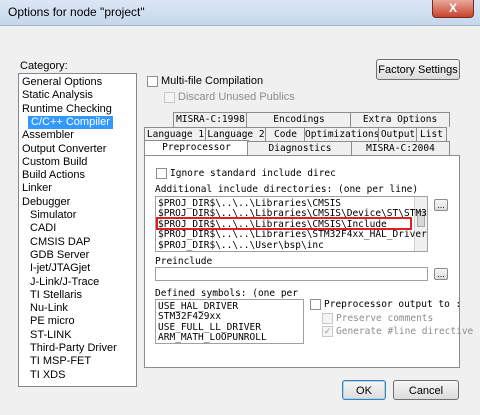 Image resolution: width=480 pixels, height=415 pixels. I want to click on category-item: Linker, so click(37, 188).